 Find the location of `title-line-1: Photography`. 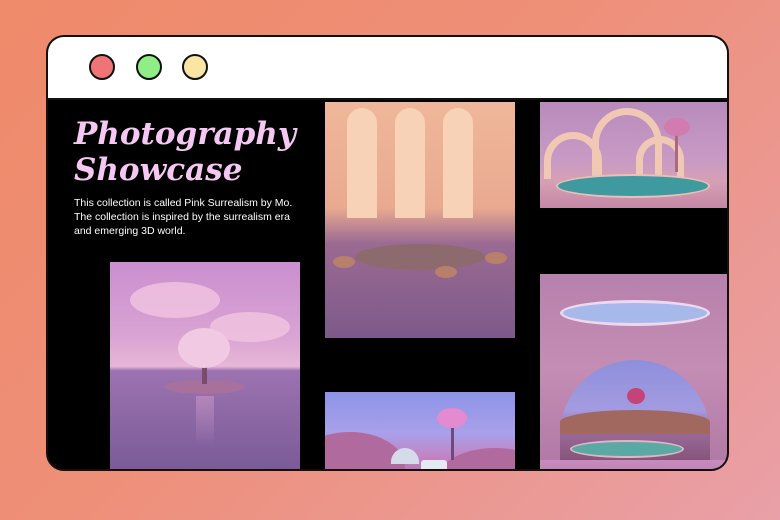

title-line-1: Photography is located at coordinates (185, 134).